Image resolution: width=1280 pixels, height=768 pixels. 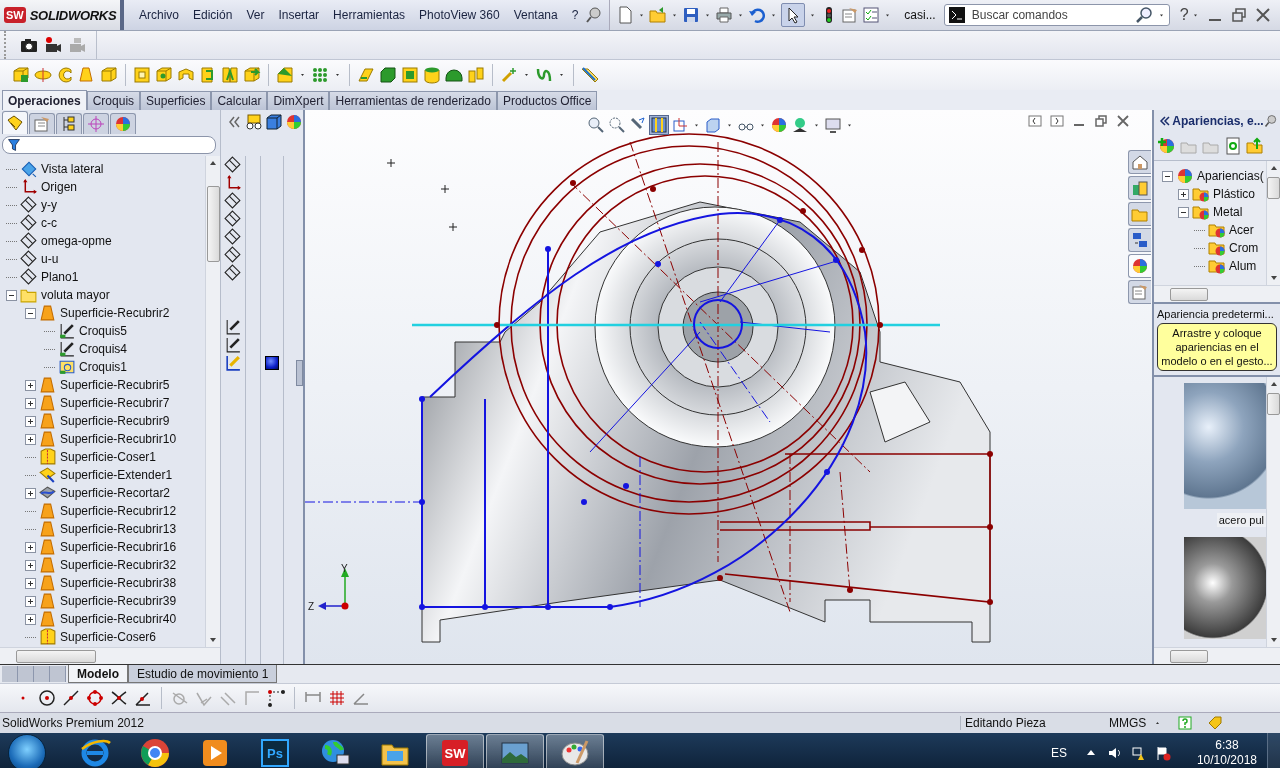 What do you see at coordinates (1241, 520) in the screenshot?
I see `swatch-label: acero pul` at bounding box center [1241, 520].